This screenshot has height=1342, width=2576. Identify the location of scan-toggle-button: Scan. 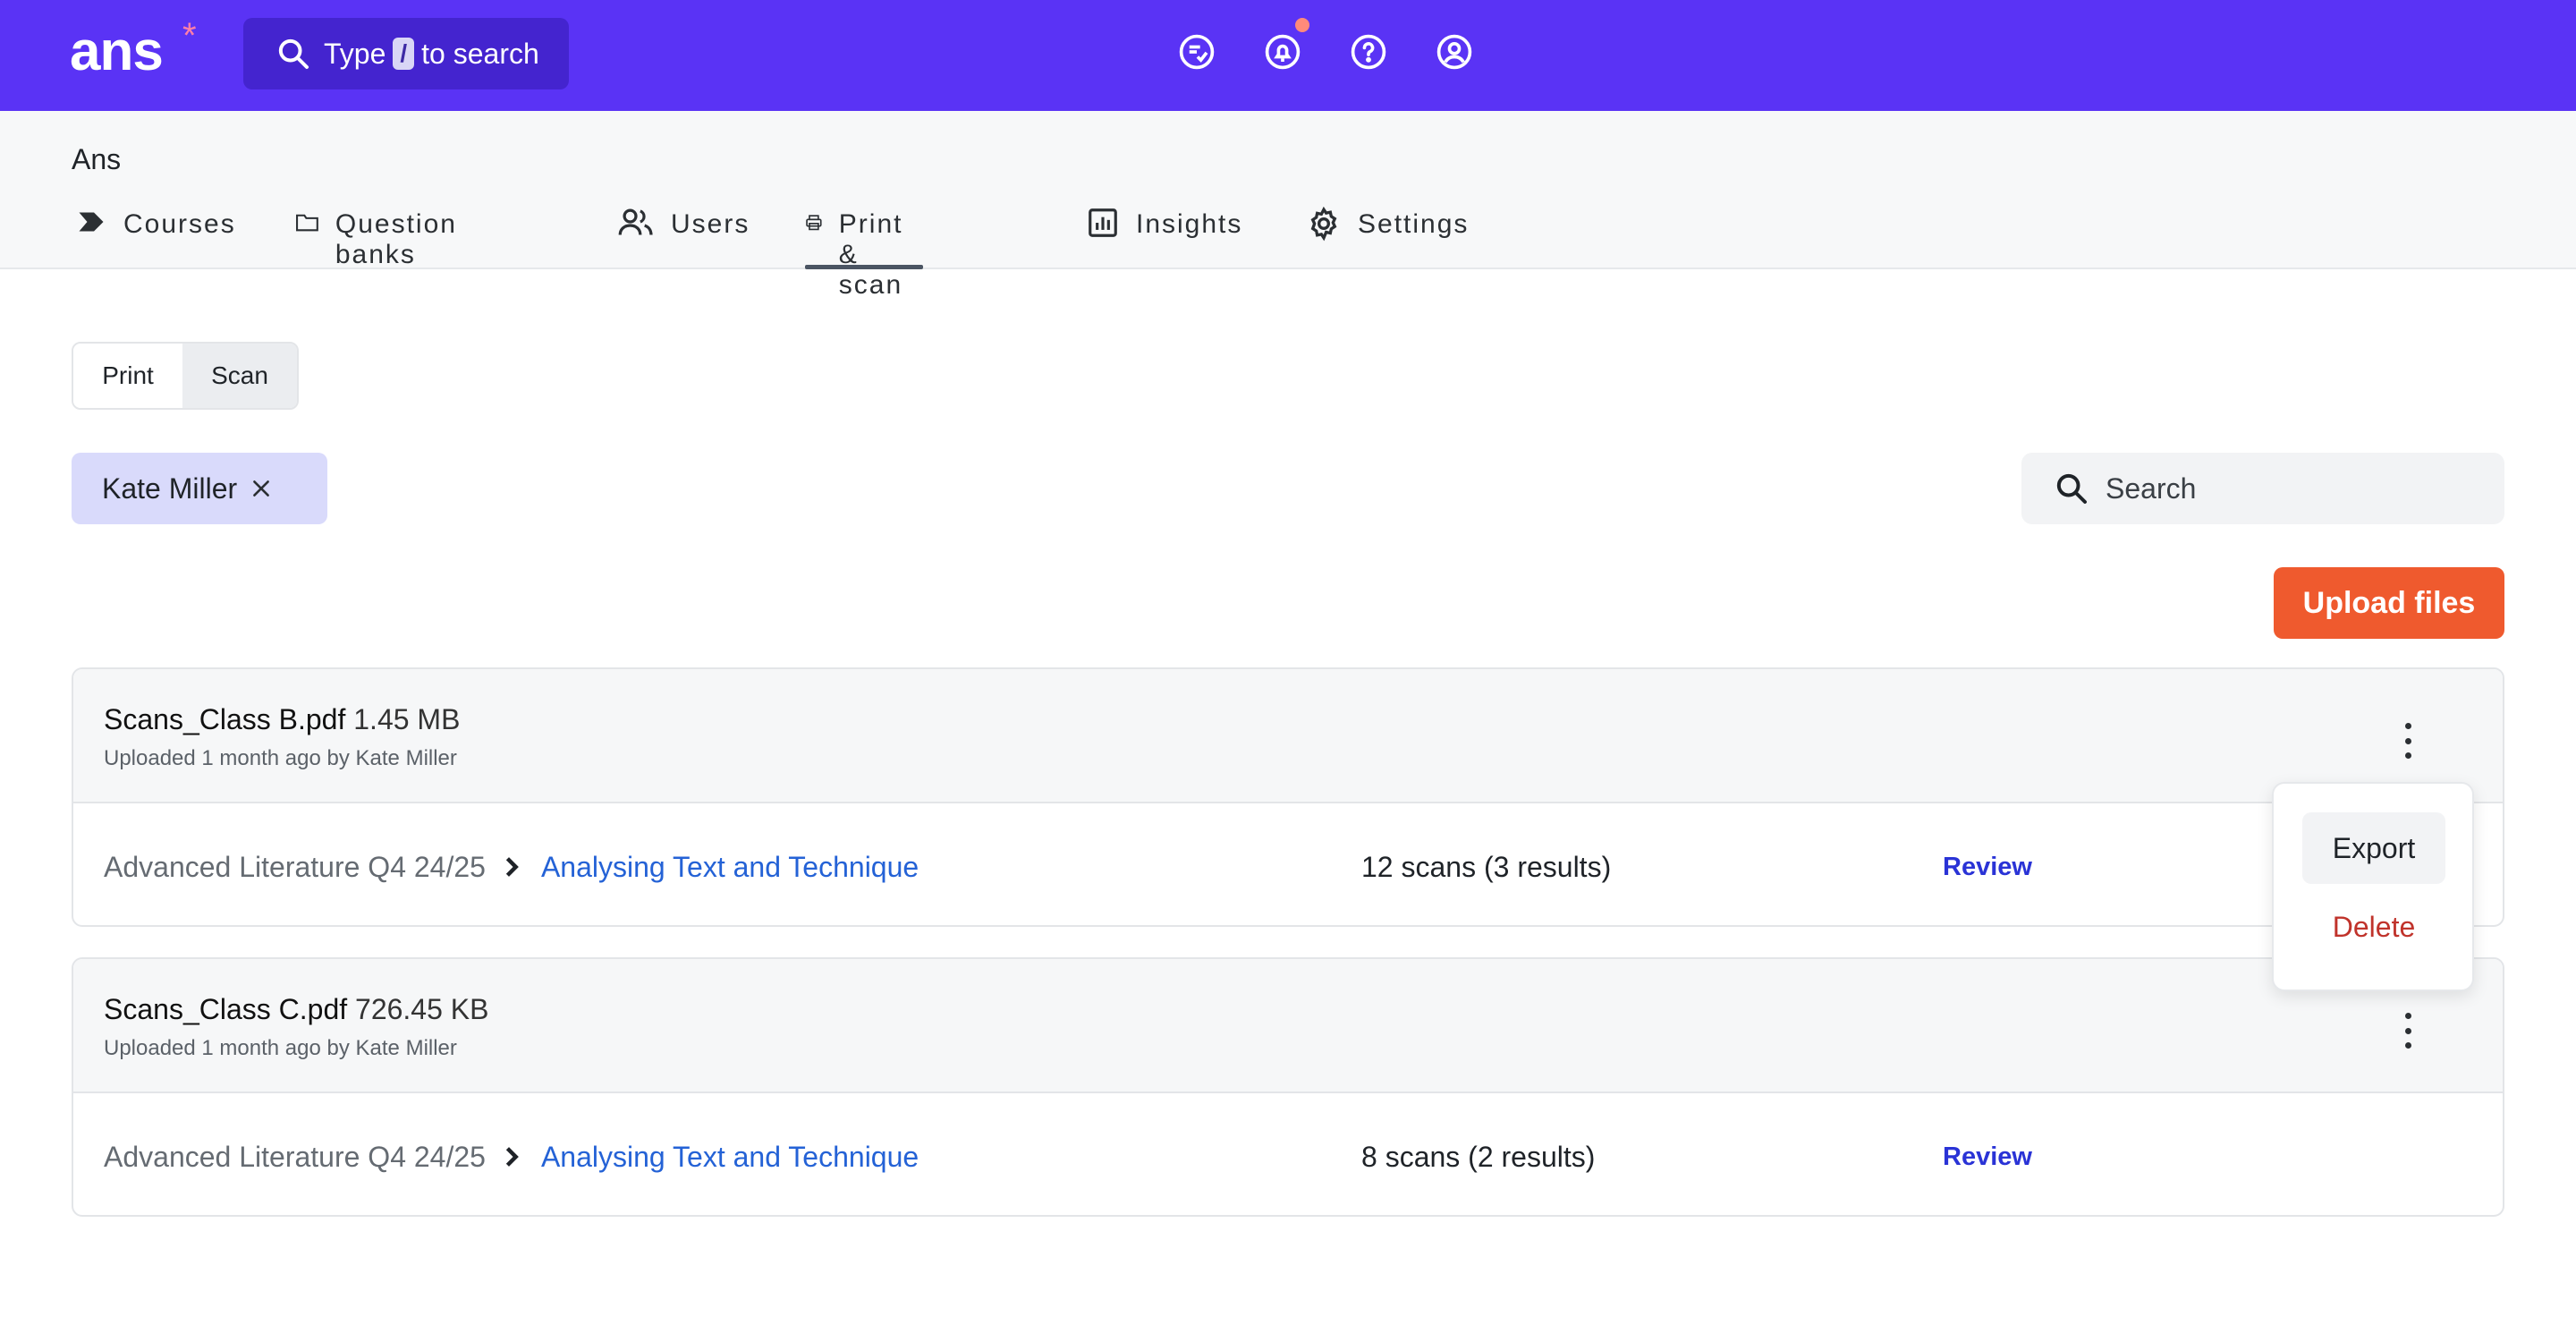
(239, 376).